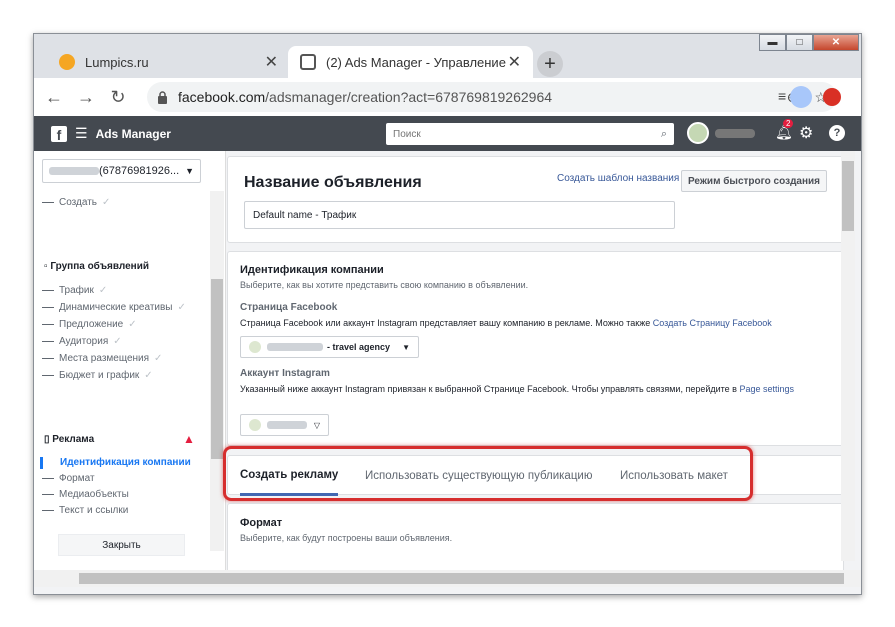 Image resolution: width=895 pixels, height=627 pixels. Describe the element at coordinates (799, 42) in the screenshot. I see `maximize-button: □` at that location.